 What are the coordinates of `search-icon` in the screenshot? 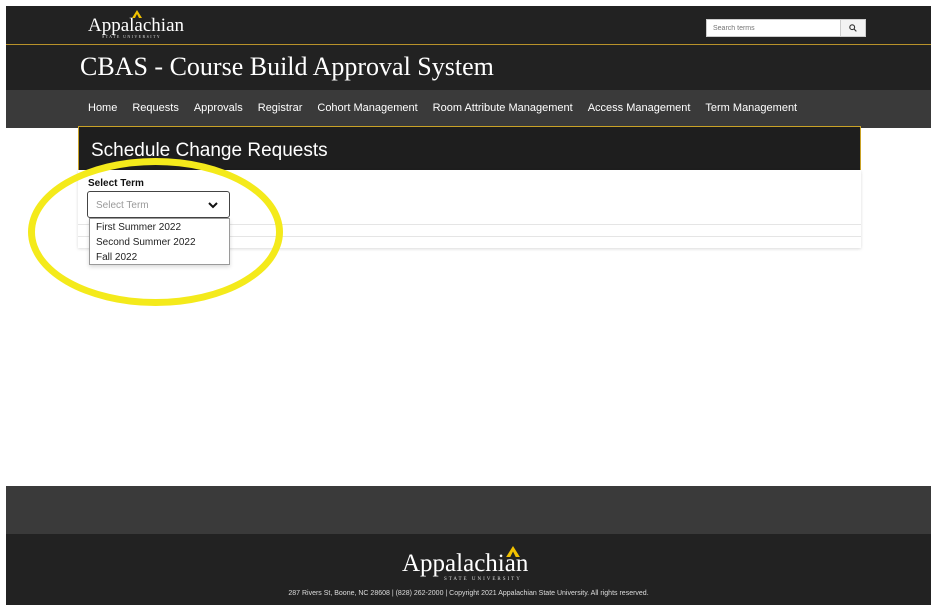 It's located at (853, 28).